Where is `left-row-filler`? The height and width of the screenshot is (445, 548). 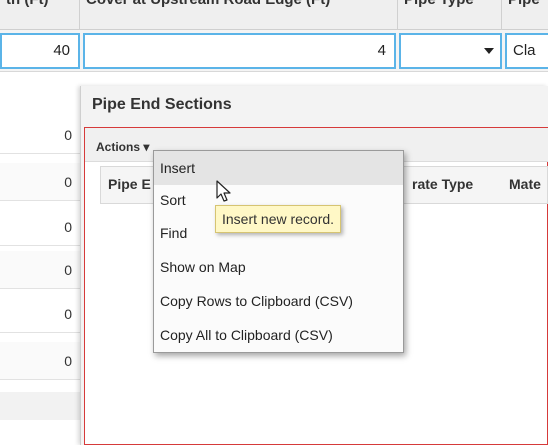
left-row-filler is located at coordinates (40, 406).